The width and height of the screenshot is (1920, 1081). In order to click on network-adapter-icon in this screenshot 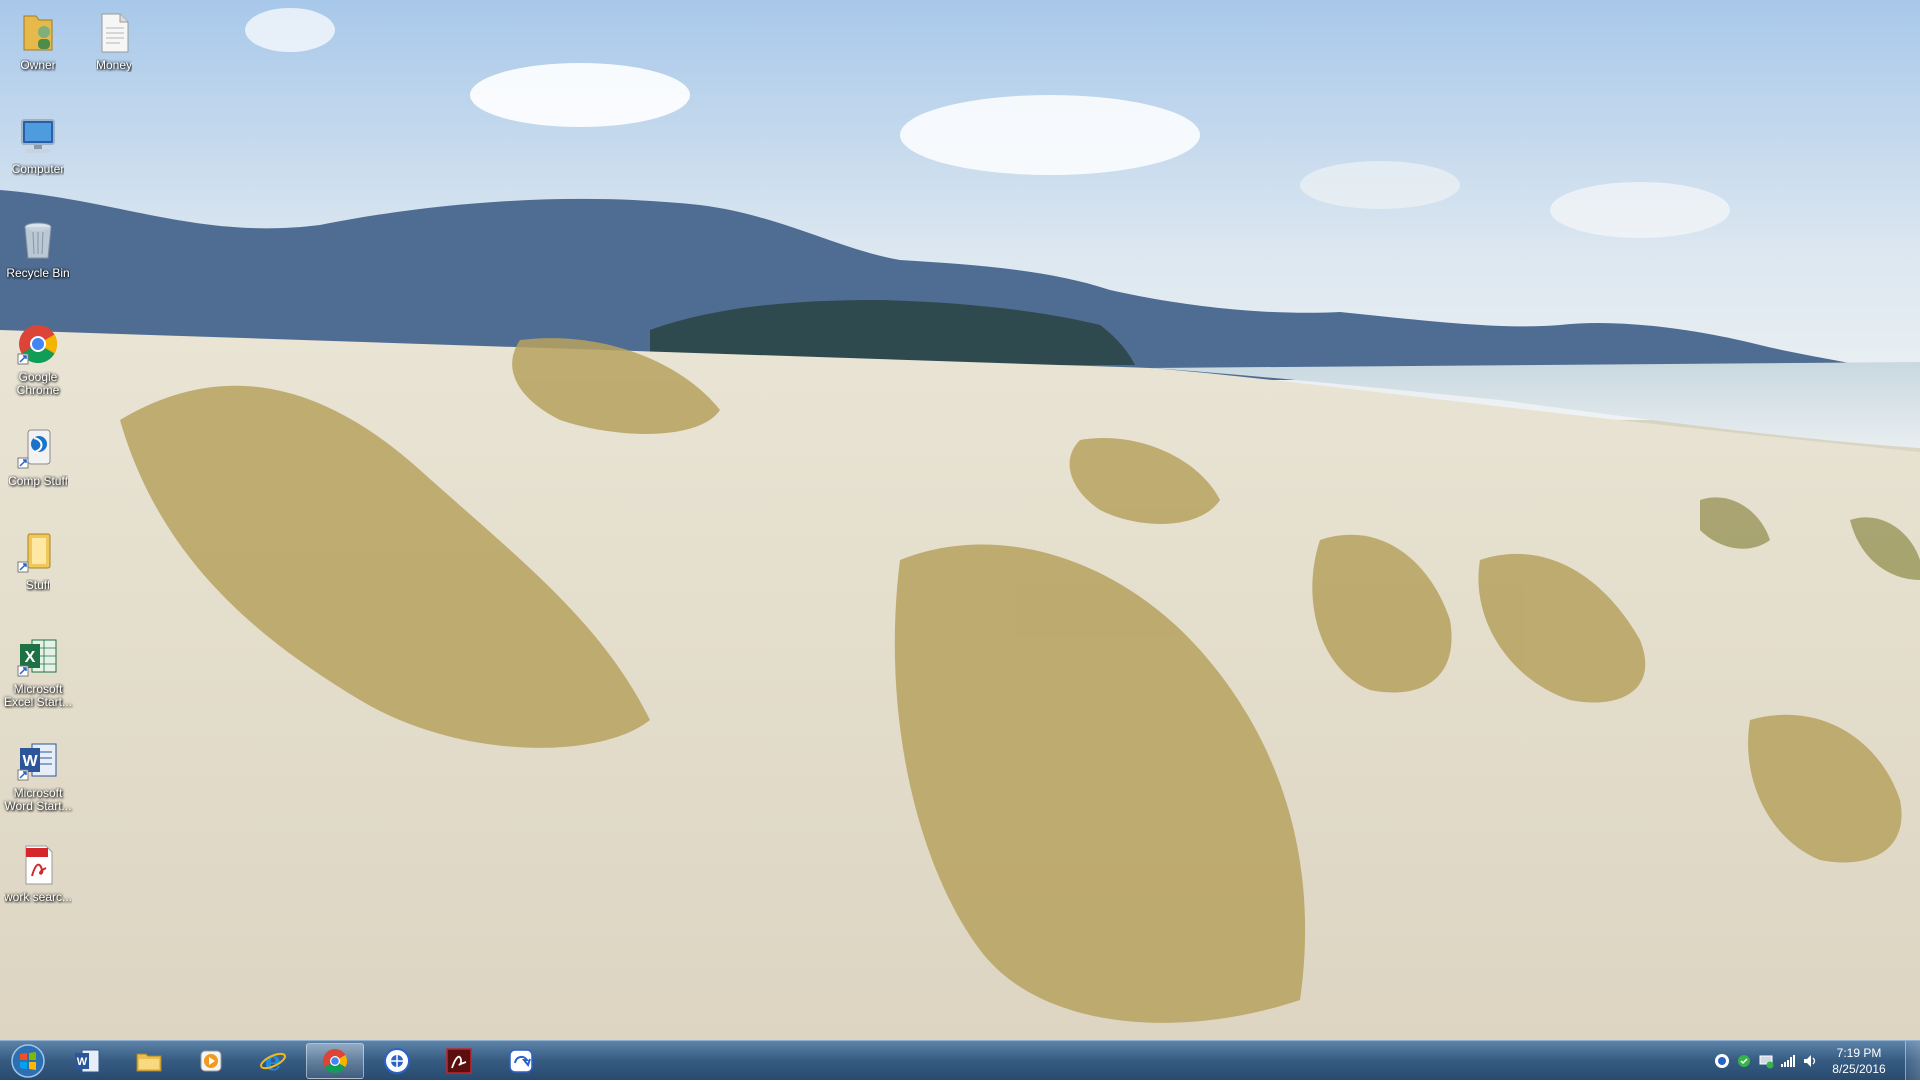, I will do `click(1766, 1061)`.